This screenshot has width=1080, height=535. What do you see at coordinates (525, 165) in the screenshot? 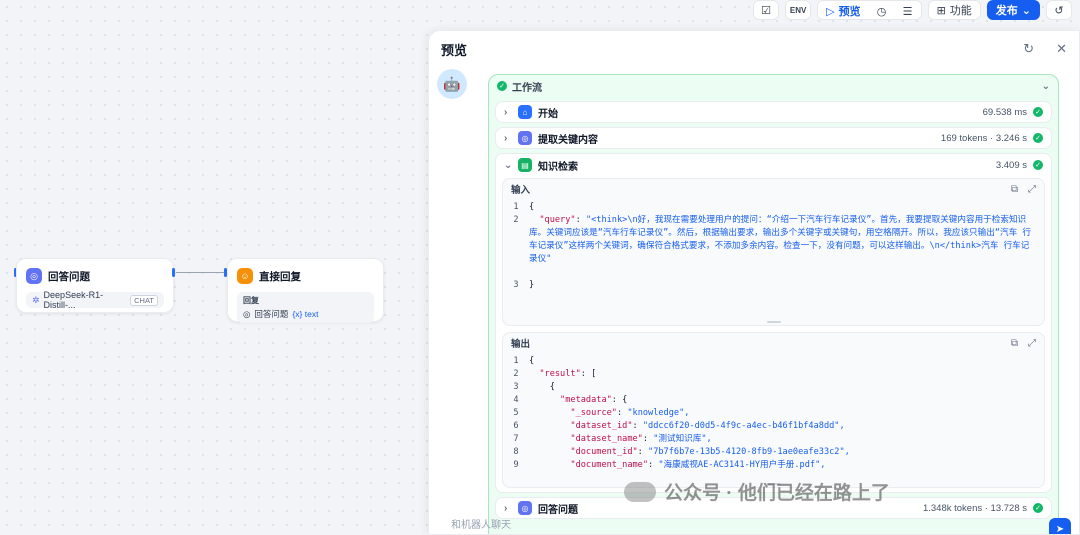
I see `book-icon: ▤` at bounding box center [525, 165].